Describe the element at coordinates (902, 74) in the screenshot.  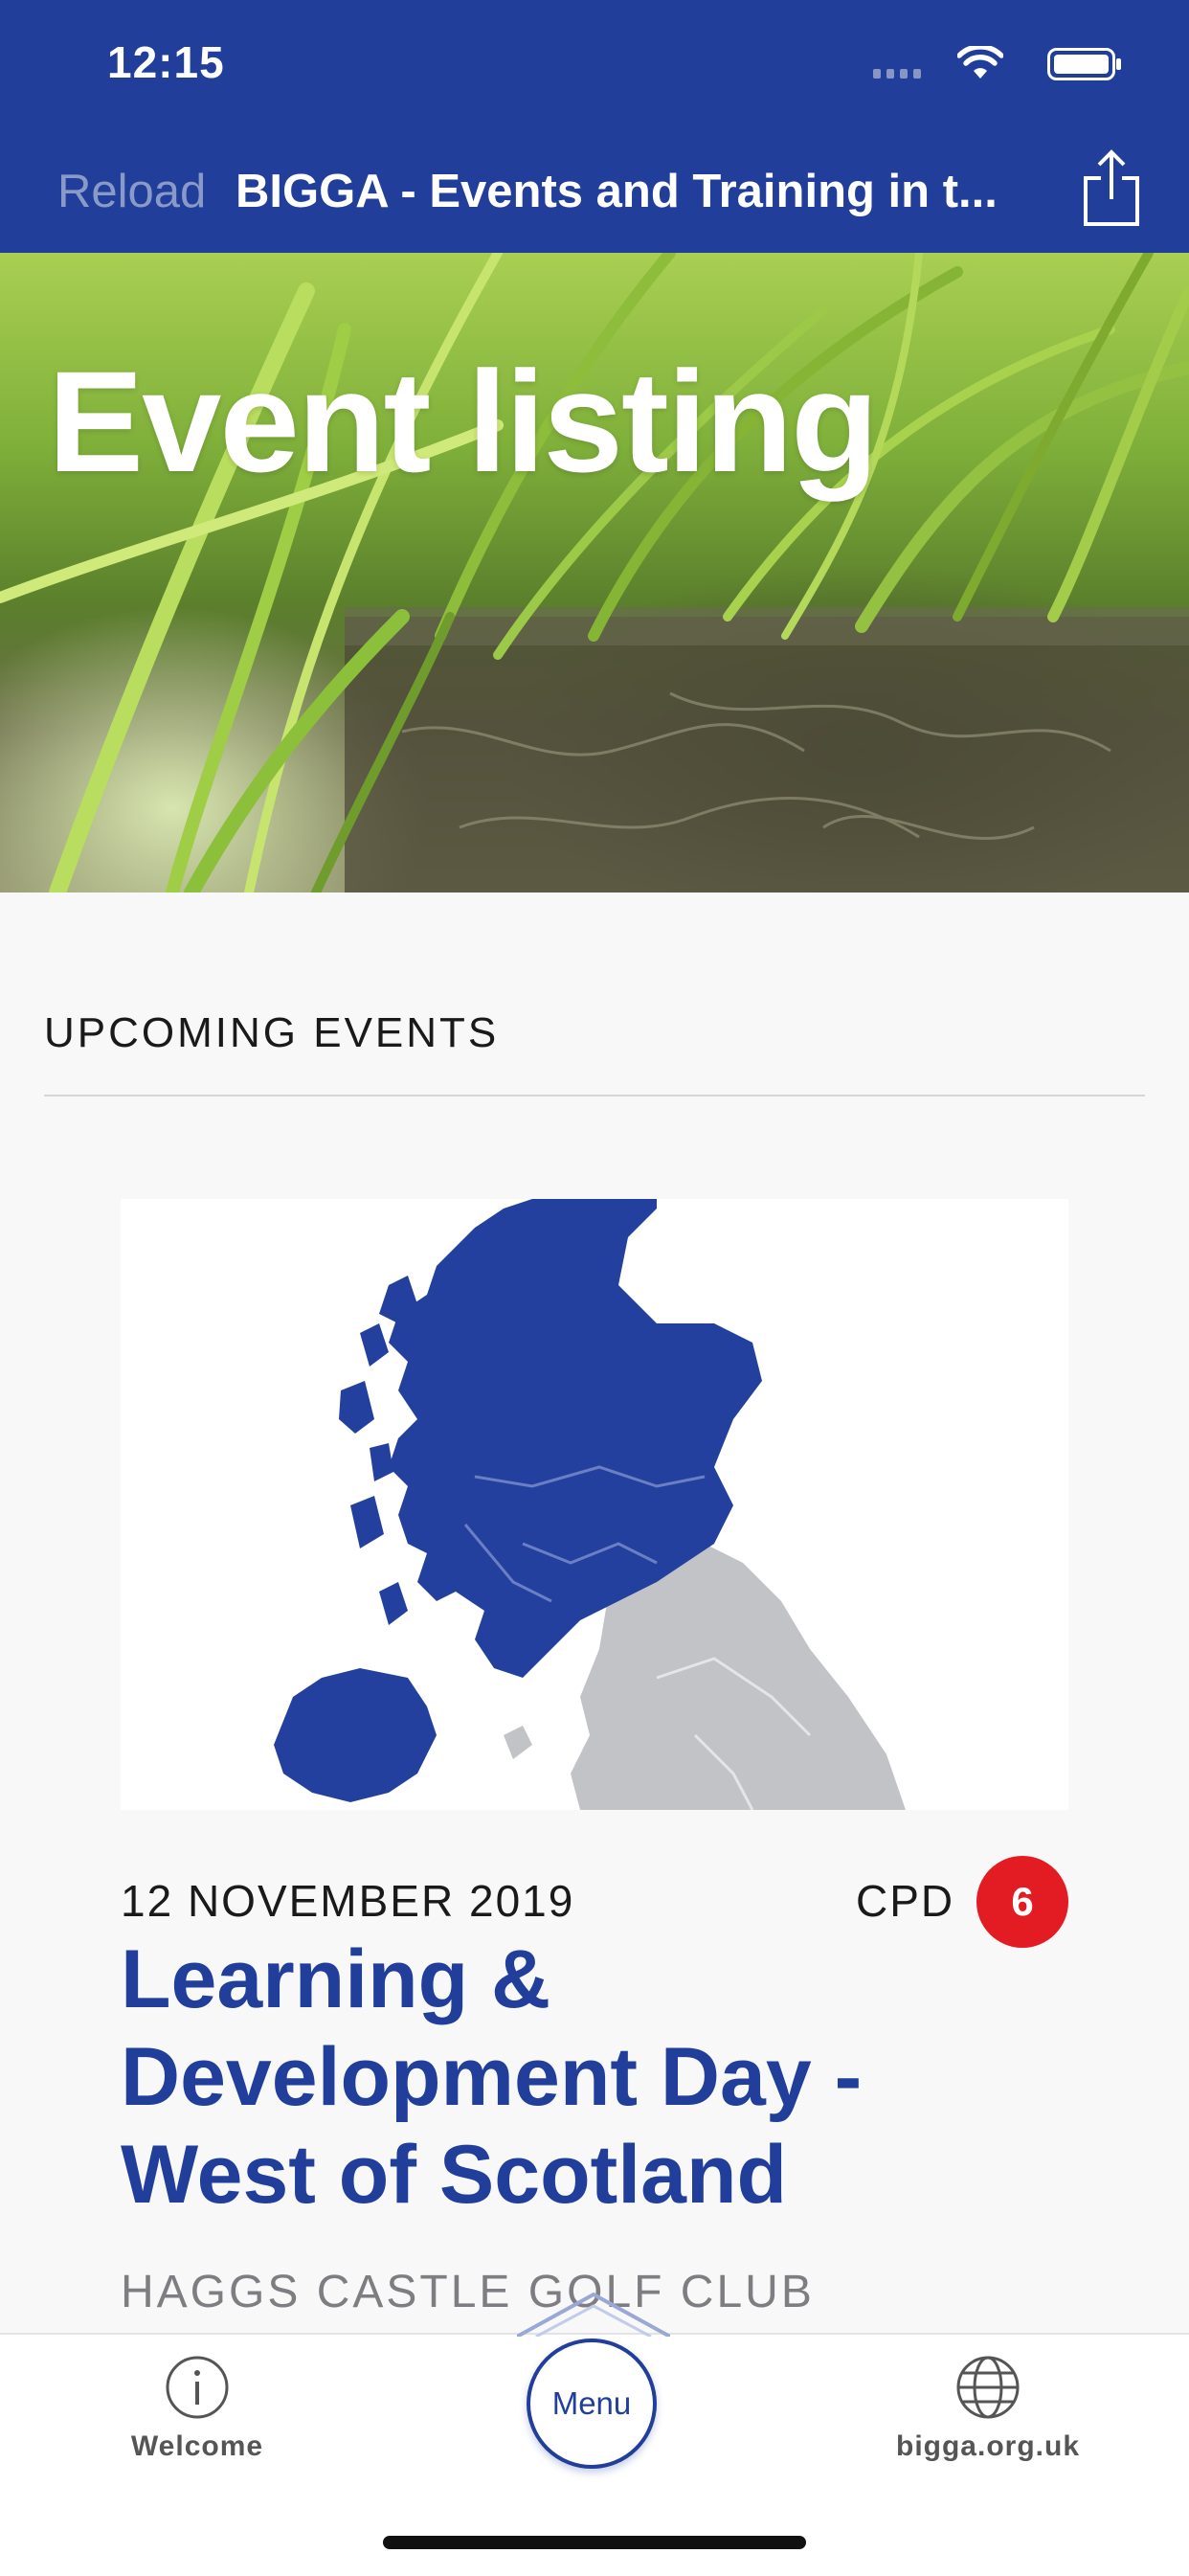
I see `cellular-signal-icon` at that location.